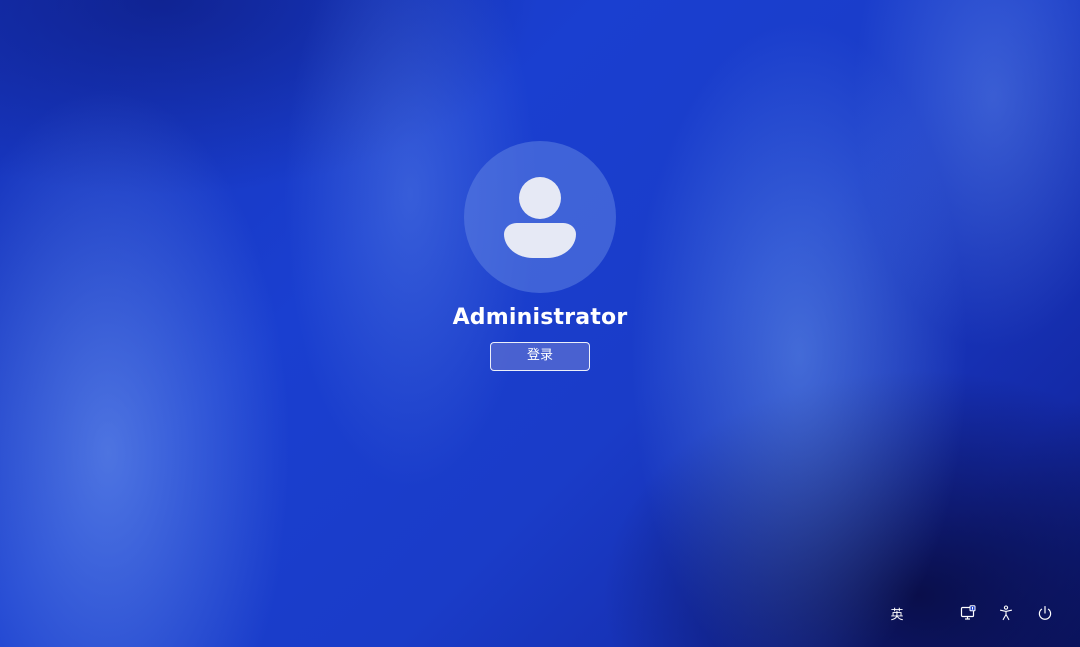 The width and height of the screenshot is (1080, 647). What do you see at coordinates (540, 613) in the screenshot?
I see `bottom-right-tray: 英` at bounding box center [540, 613].